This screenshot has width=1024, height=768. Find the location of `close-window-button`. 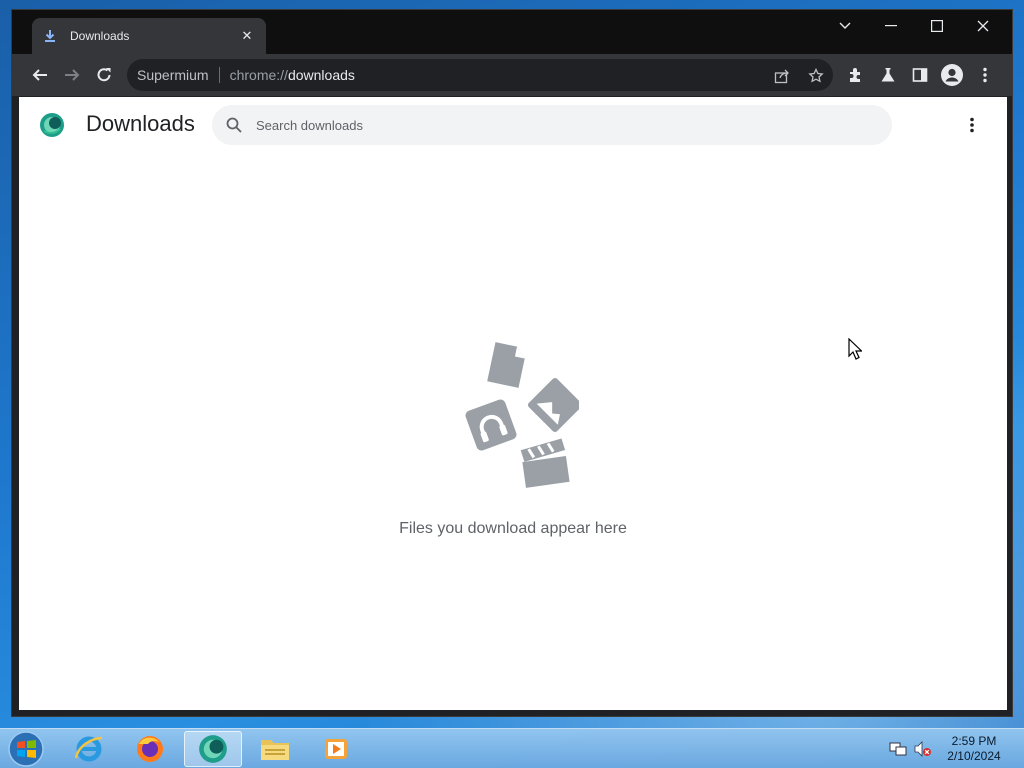

close-window-button is located at coordinates (983, 26).